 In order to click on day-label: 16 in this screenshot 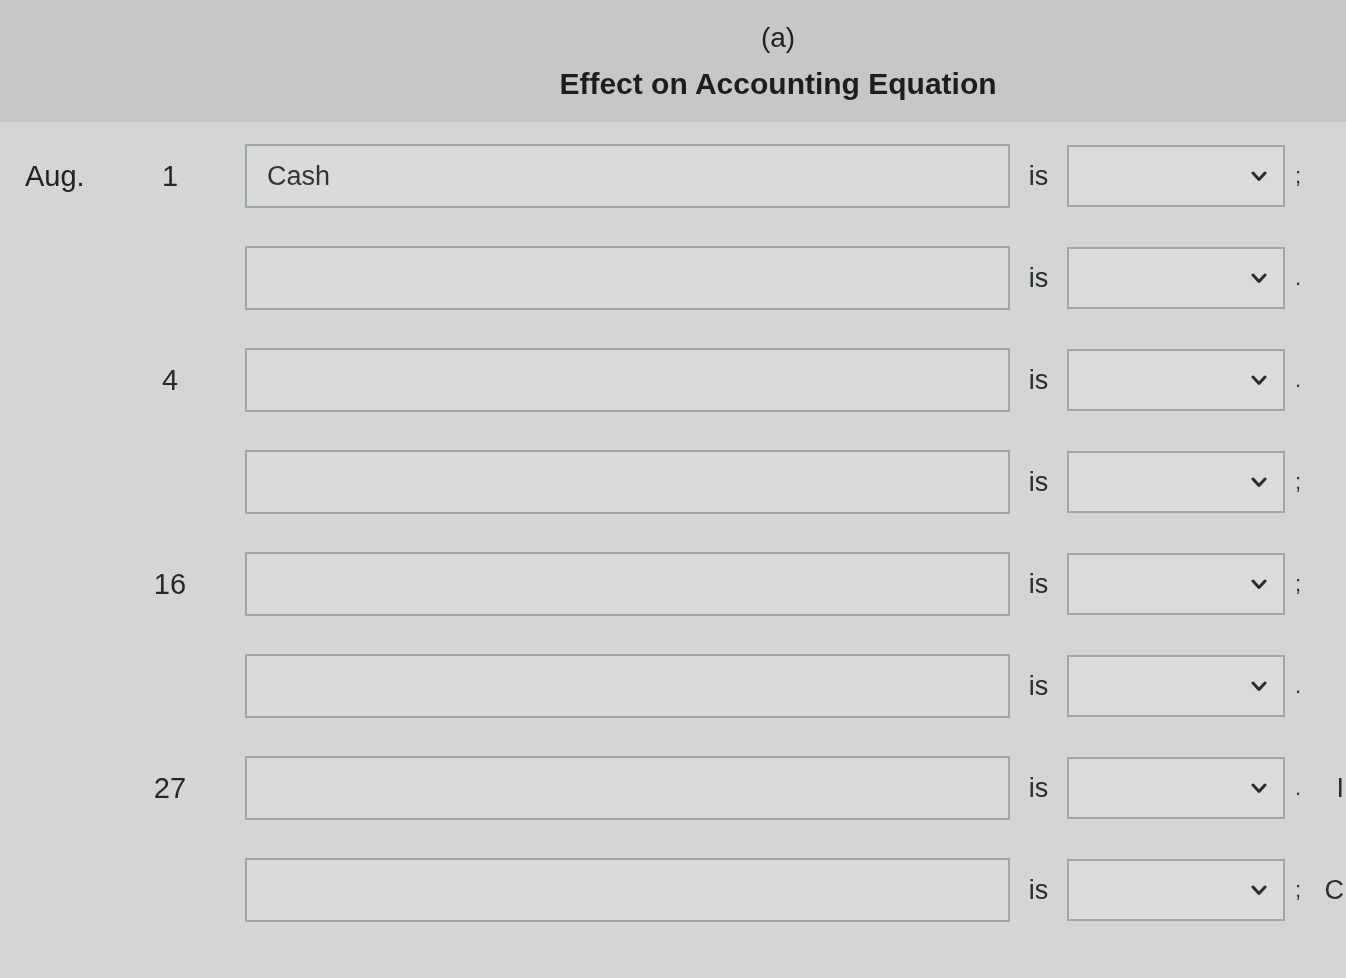, I will do `click(170, 584)`.